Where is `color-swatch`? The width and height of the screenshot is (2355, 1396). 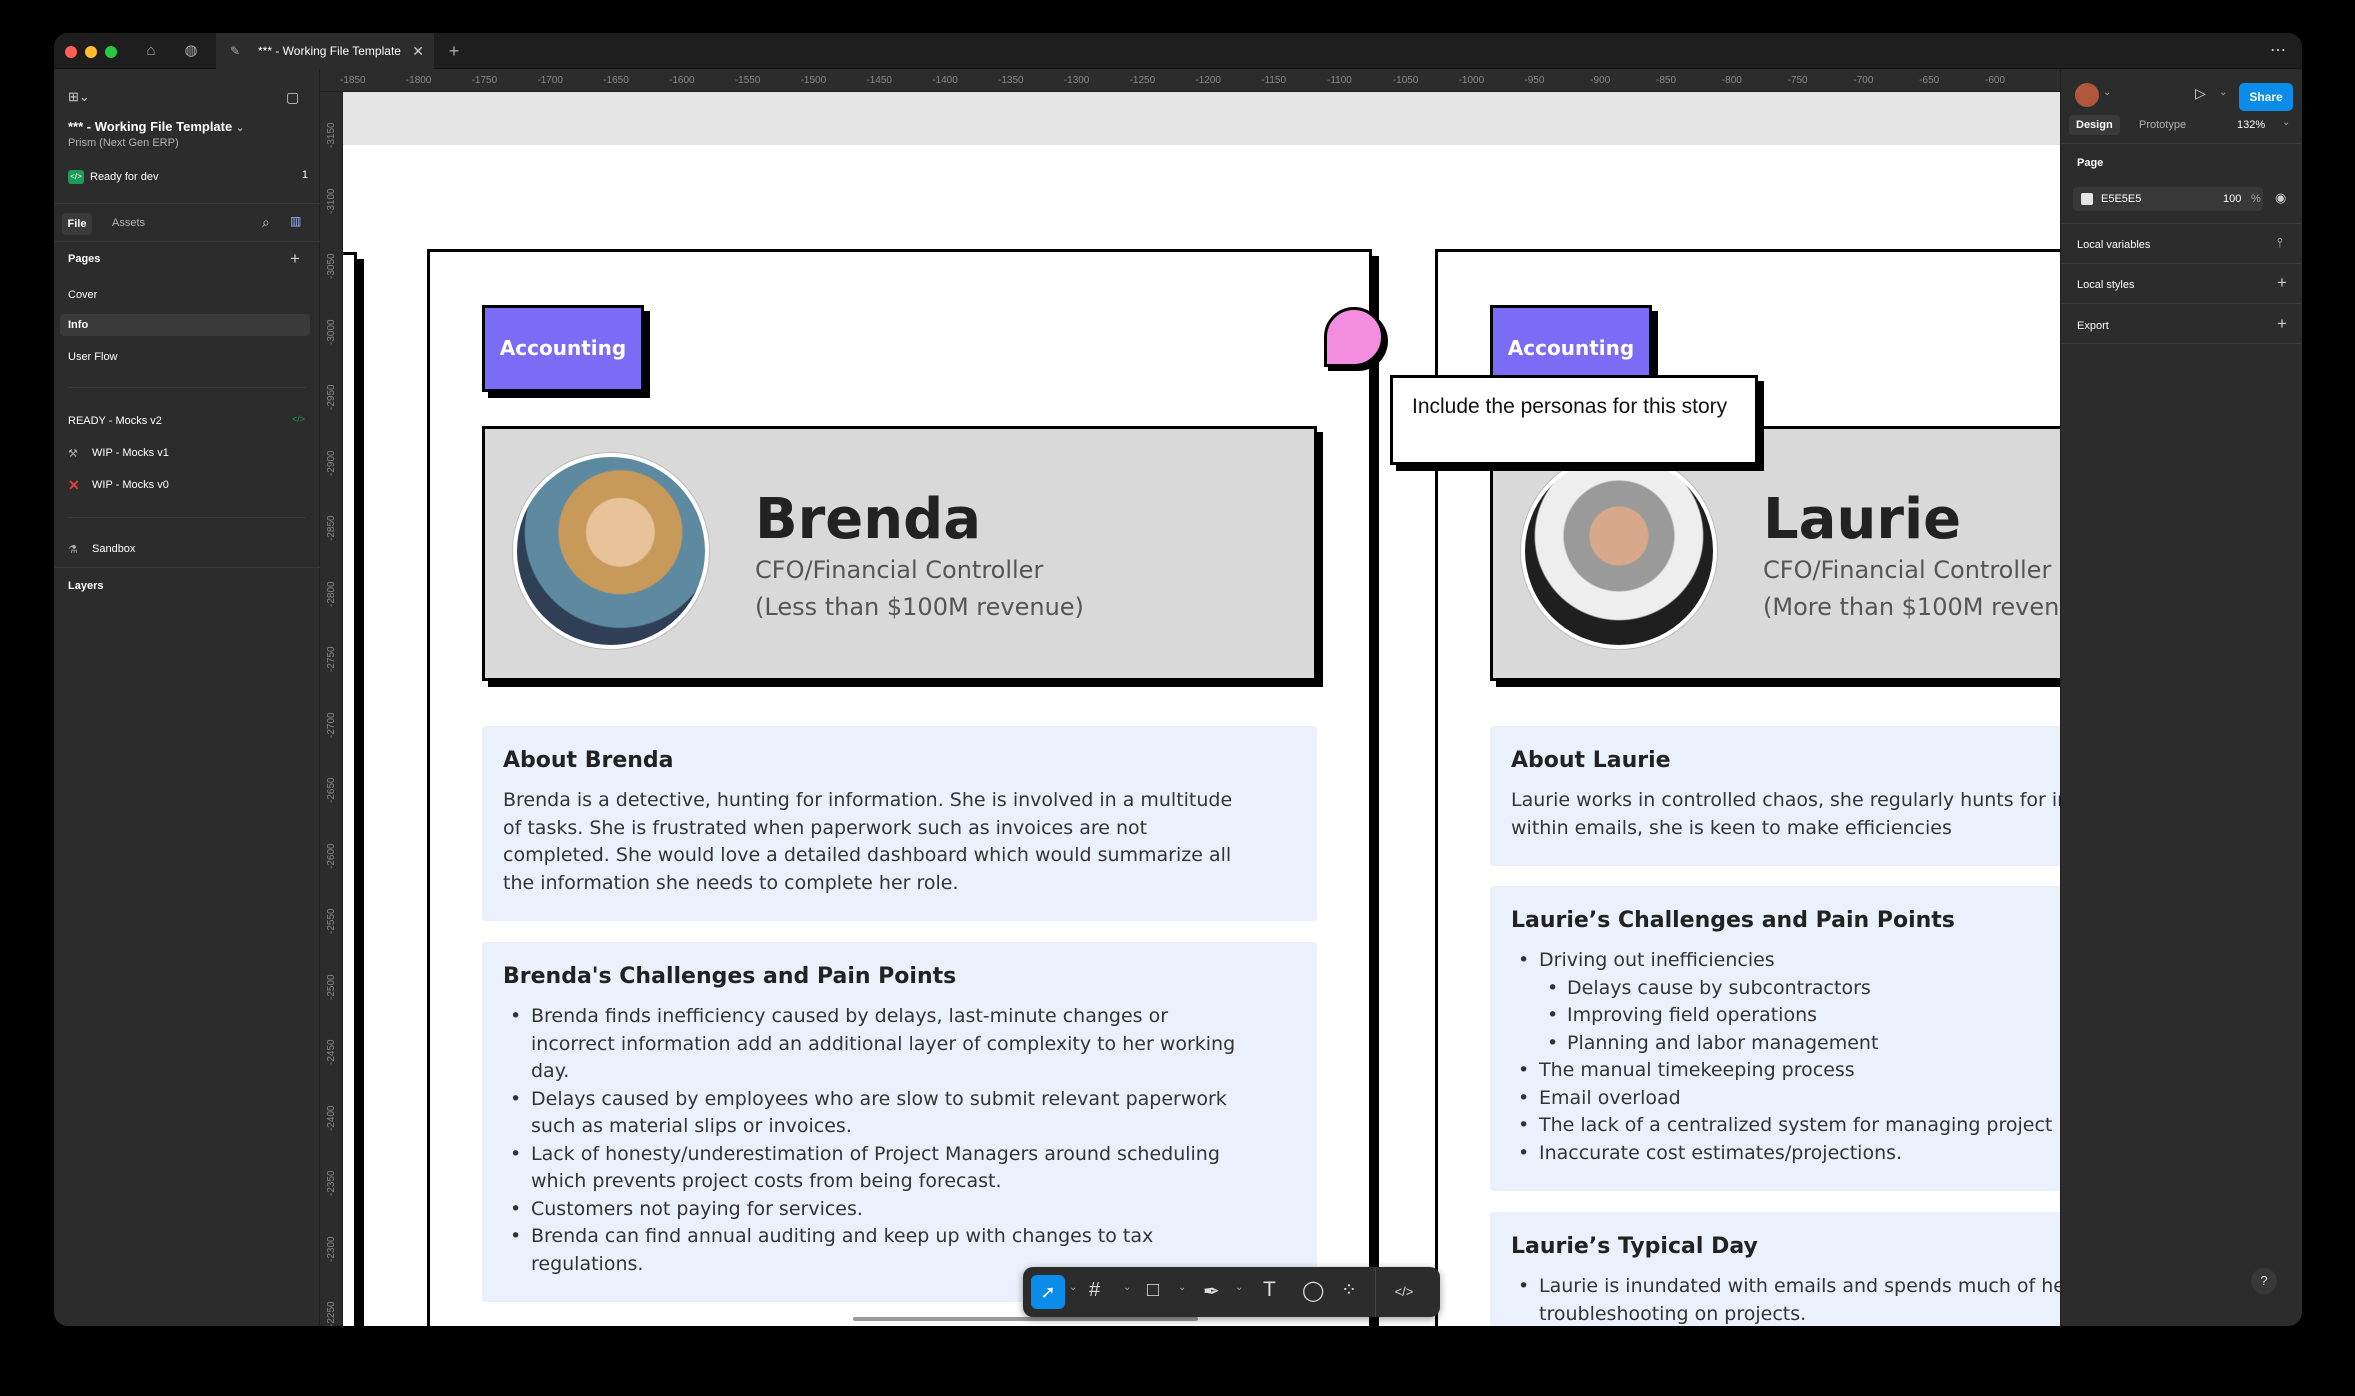
color-swatch is located at coordinates (2087, 199).